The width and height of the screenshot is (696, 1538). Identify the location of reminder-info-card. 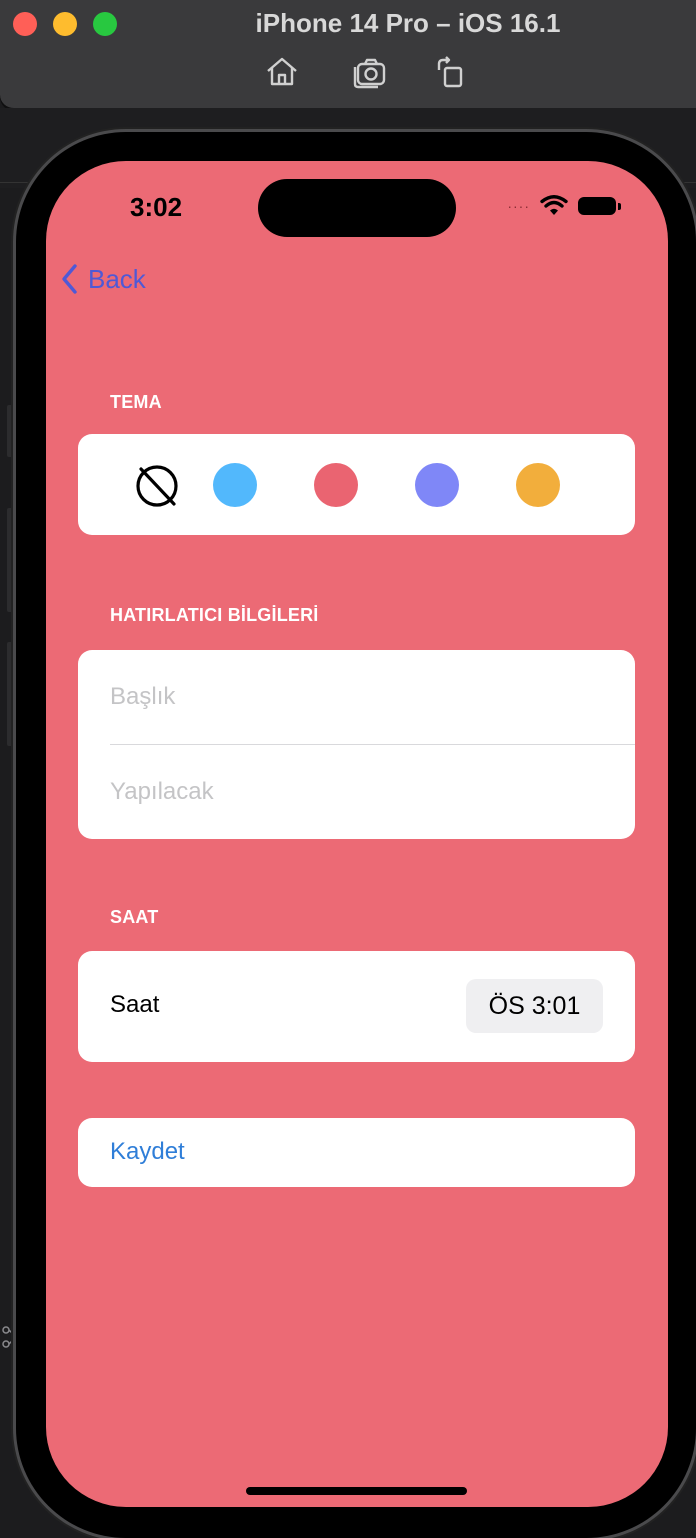
(356, 744).